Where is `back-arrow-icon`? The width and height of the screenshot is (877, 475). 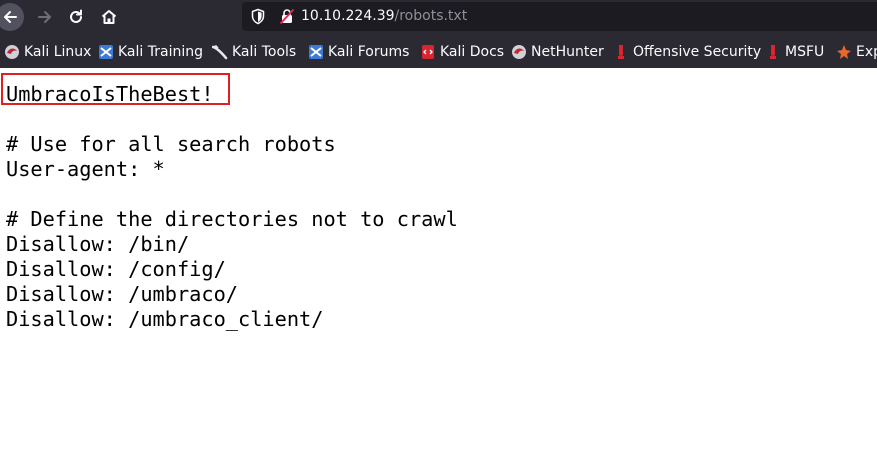
back-arrow-icon is located at coordinates (10, 17).